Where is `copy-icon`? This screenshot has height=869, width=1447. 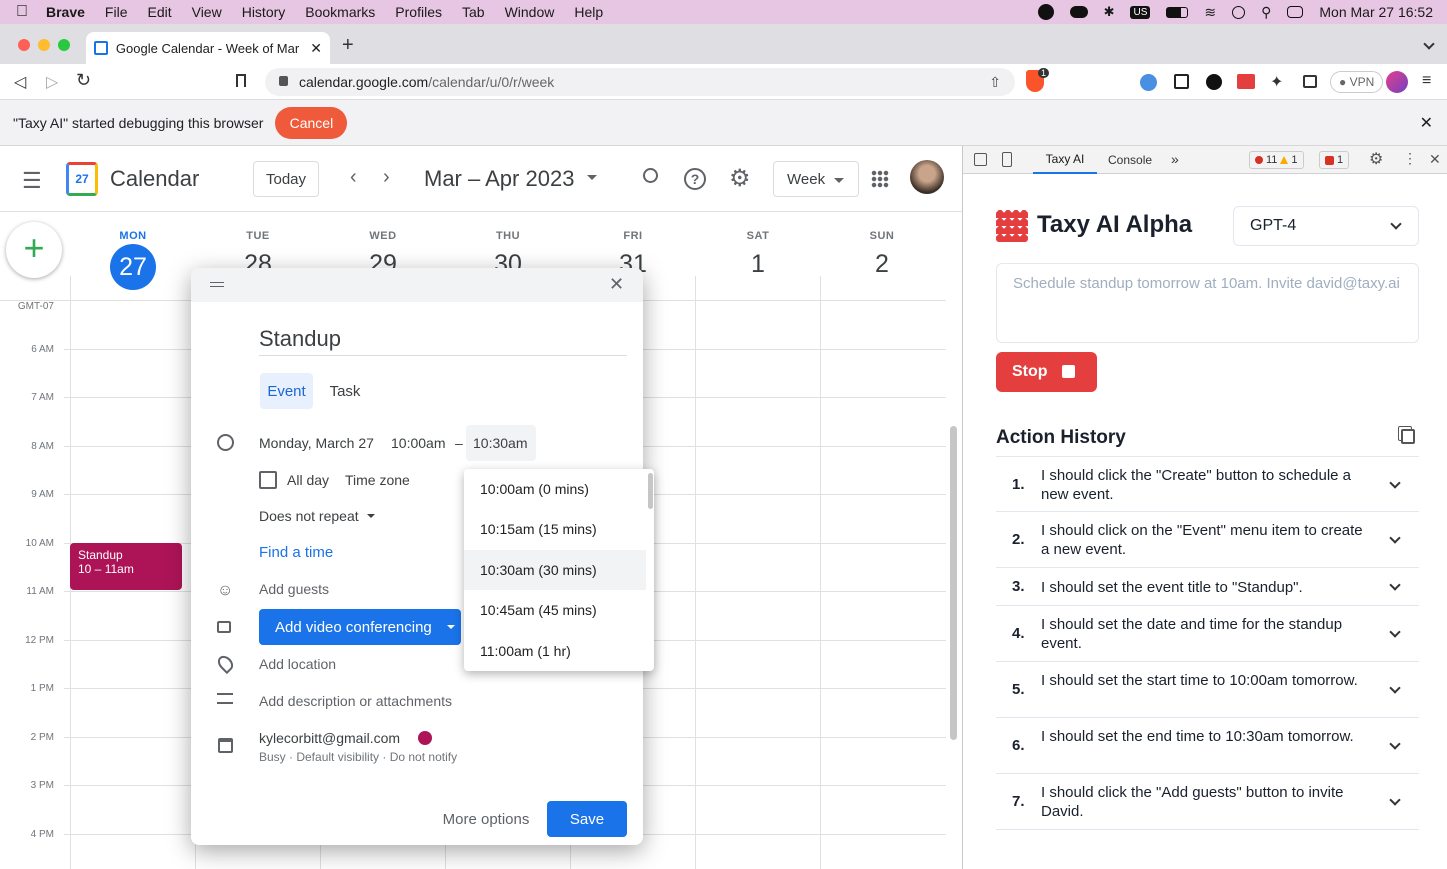 copy-icon is located at coordinates (1408, 436).